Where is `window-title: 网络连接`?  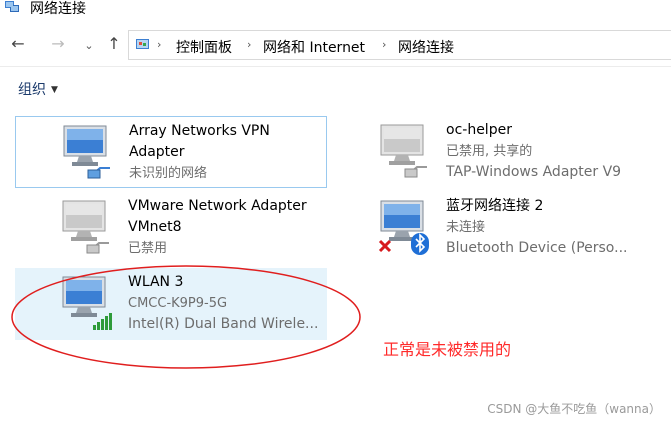 window-title: 网络连接 is located at coordinates (58, 9).